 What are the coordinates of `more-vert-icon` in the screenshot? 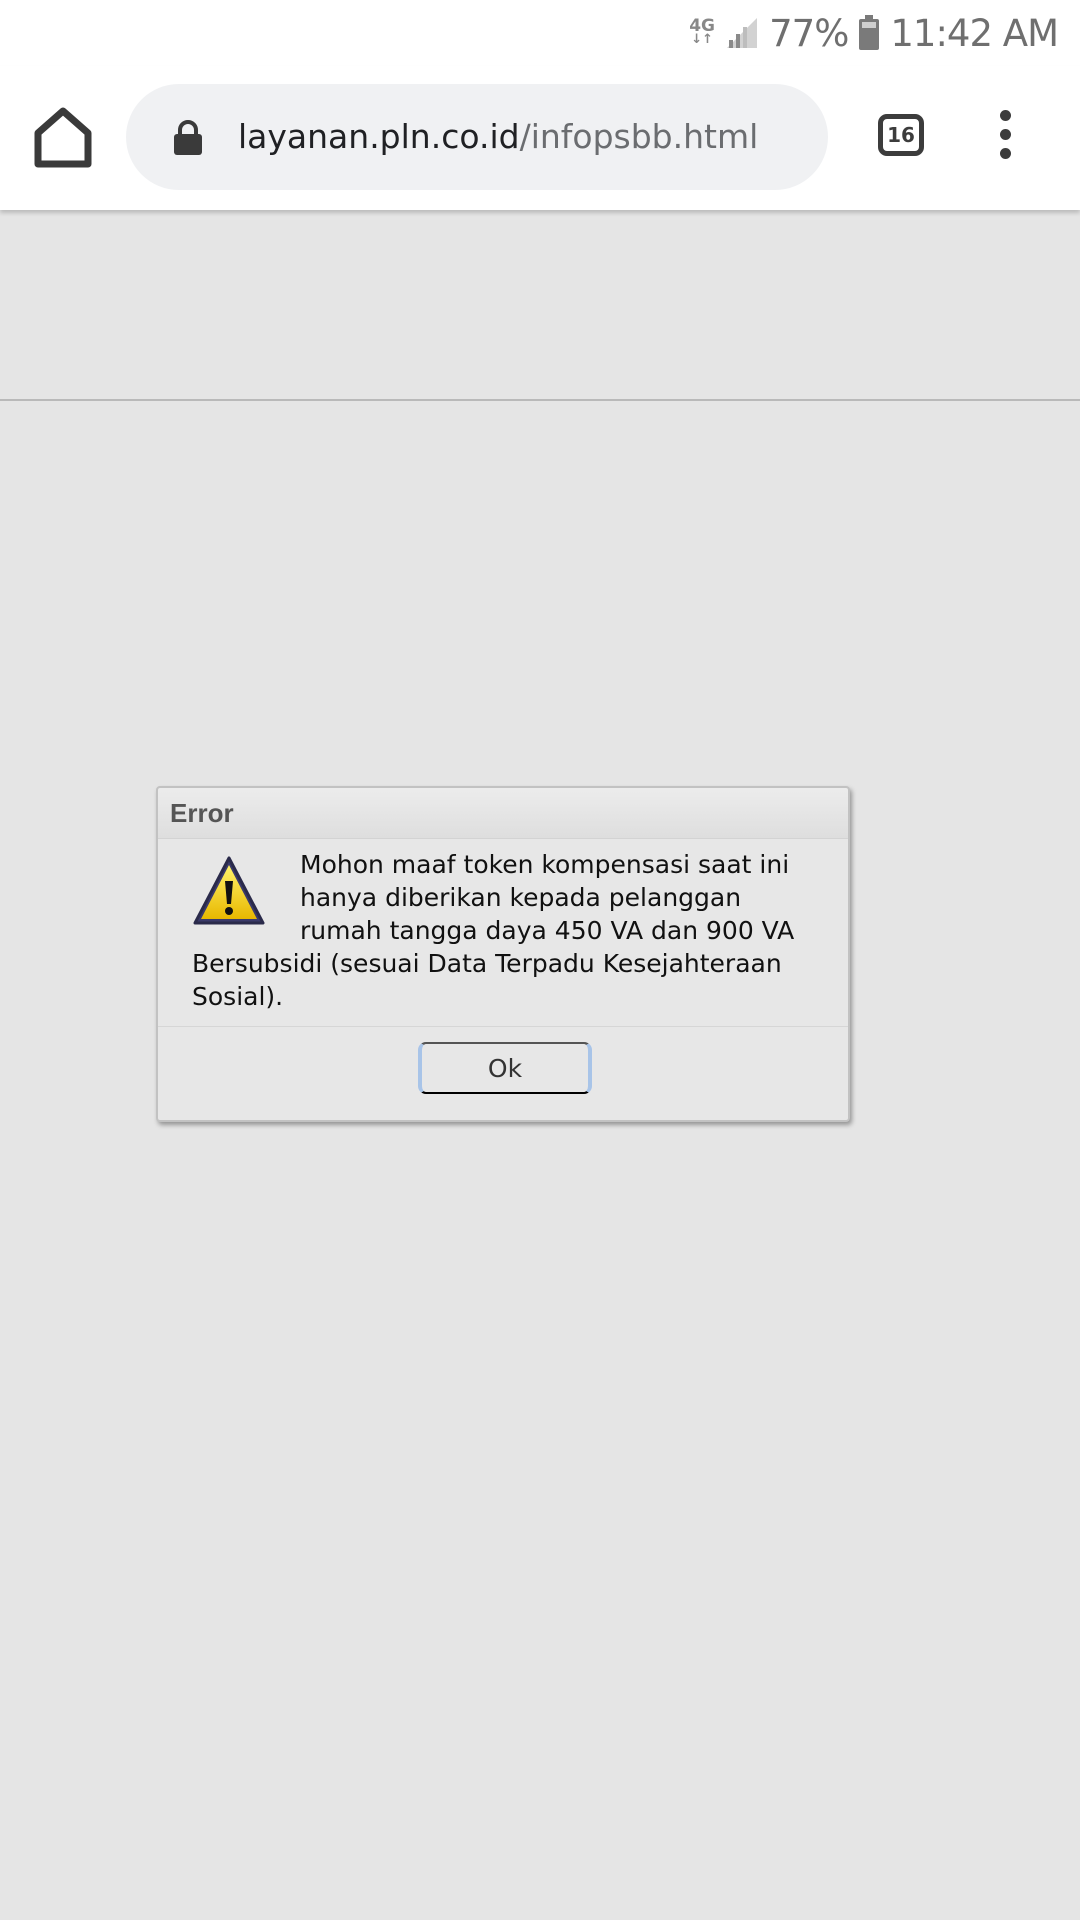 It's located at (1006, 136).